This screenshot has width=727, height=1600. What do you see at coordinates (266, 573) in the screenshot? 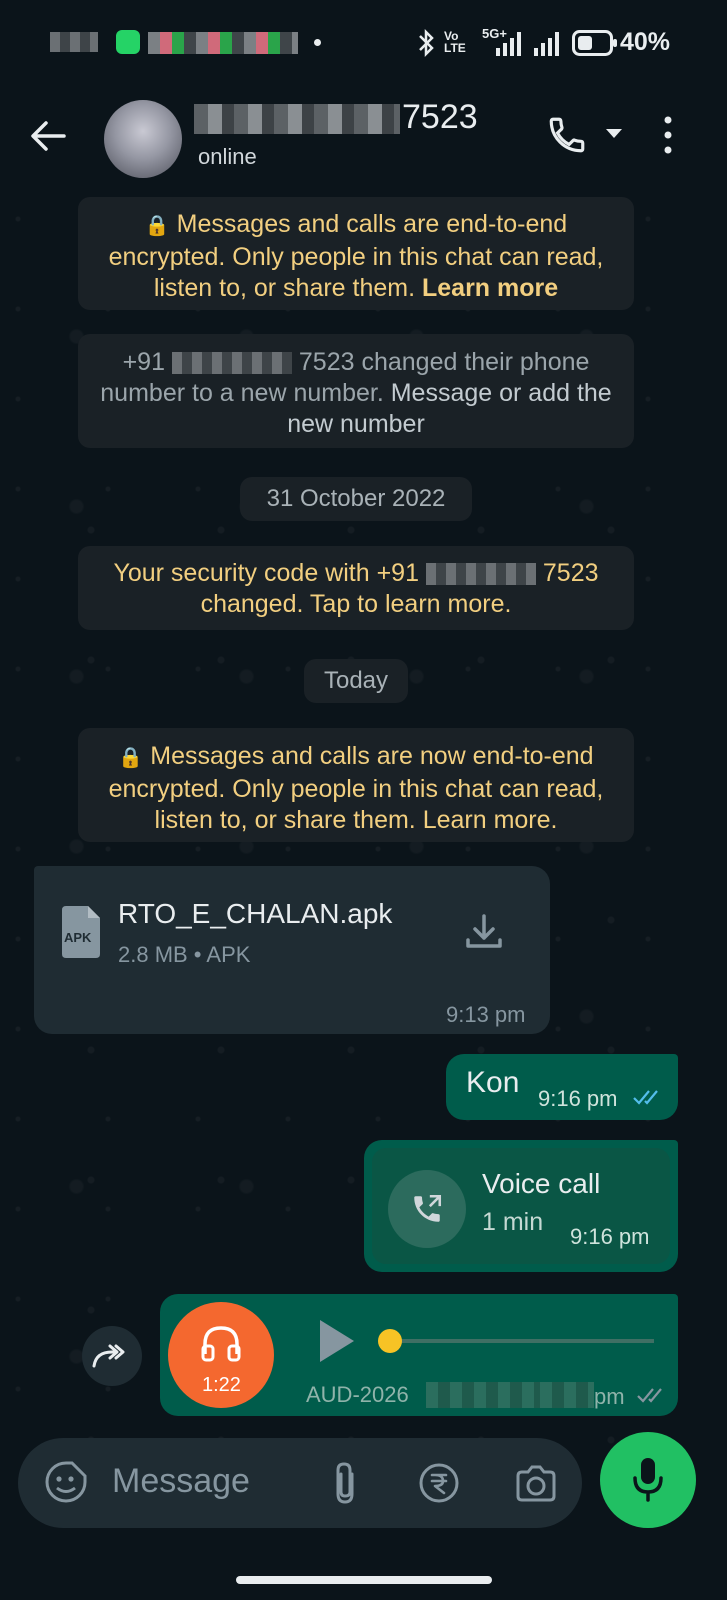
I see `security-code-prefix: Your security code with +91` at bounding box center [266, 573].